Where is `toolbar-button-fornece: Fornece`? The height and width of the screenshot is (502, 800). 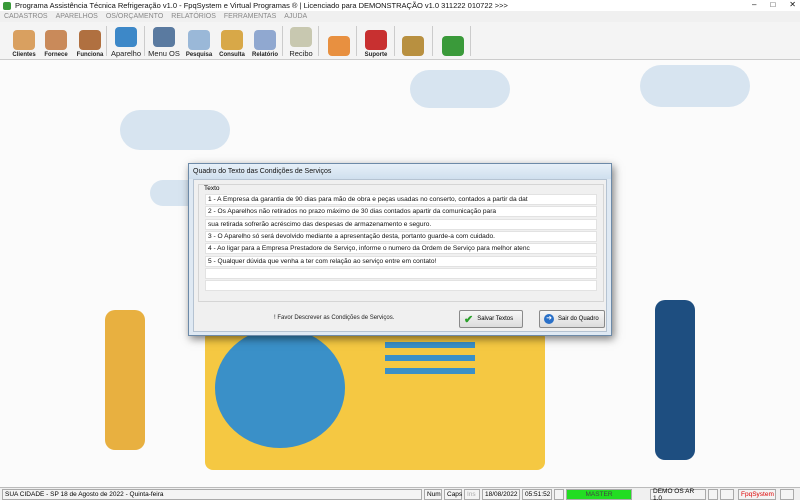
toolbar-button-fornece: Fornece is located at coordinates (56, 41).